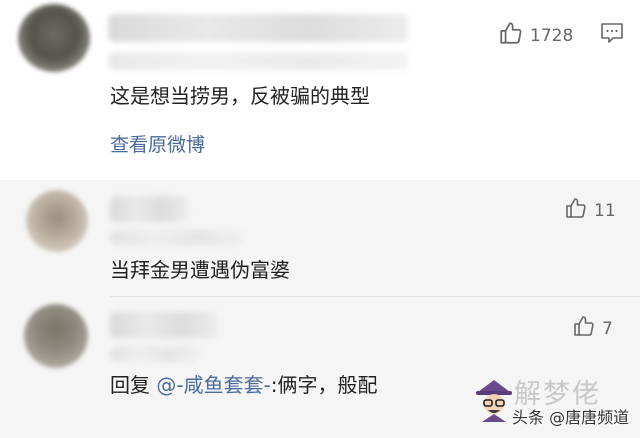  Describe the element at coordinates (324, 385) in the screenshot. I see `reply-body: :俩字，般配` at that location.